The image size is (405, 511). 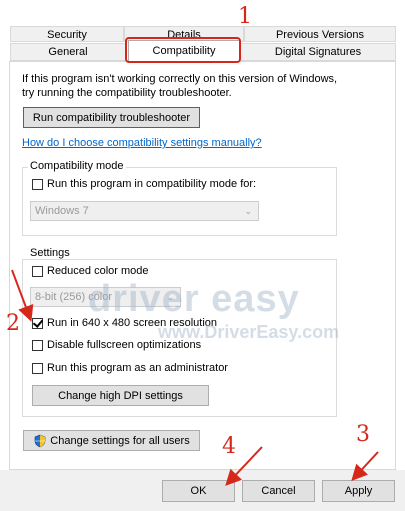 I want to click on annotation-number-3: 3, so click(x=363, y=434).